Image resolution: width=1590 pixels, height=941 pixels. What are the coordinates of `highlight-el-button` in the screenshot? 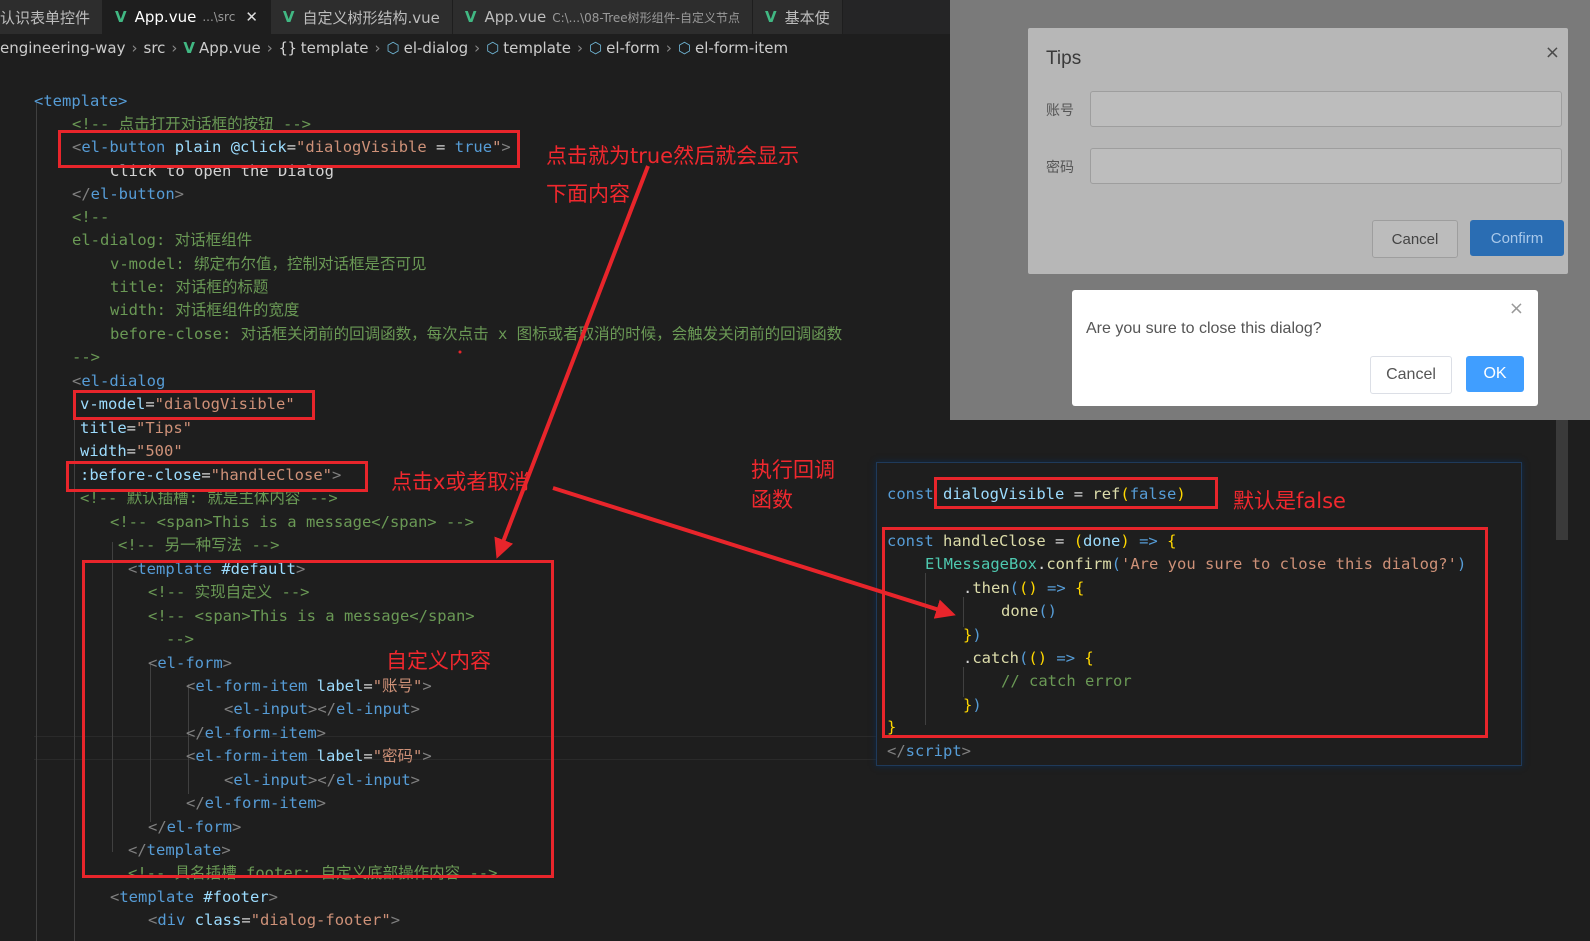 It's located at (289, 149).